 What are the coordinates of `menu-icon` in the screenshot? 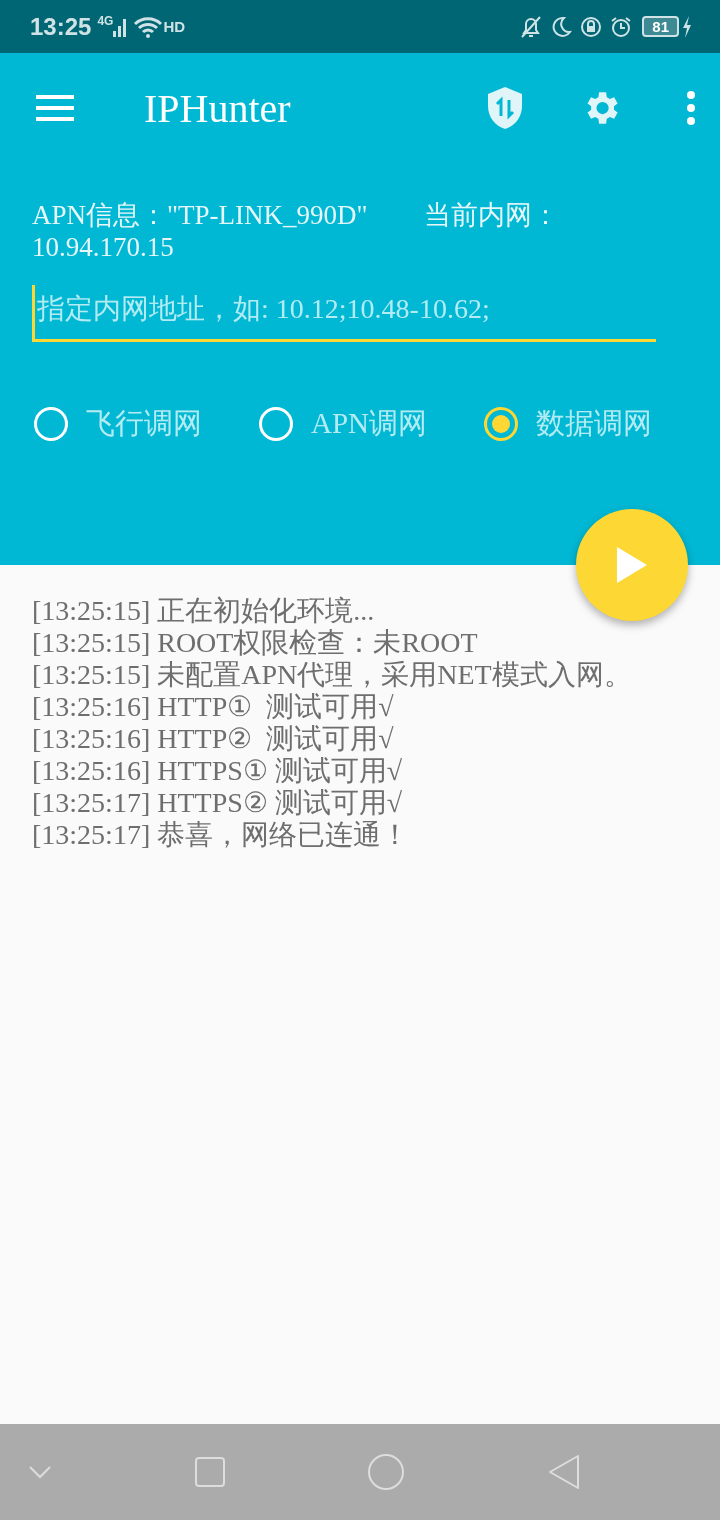 It's located at (55, 108).